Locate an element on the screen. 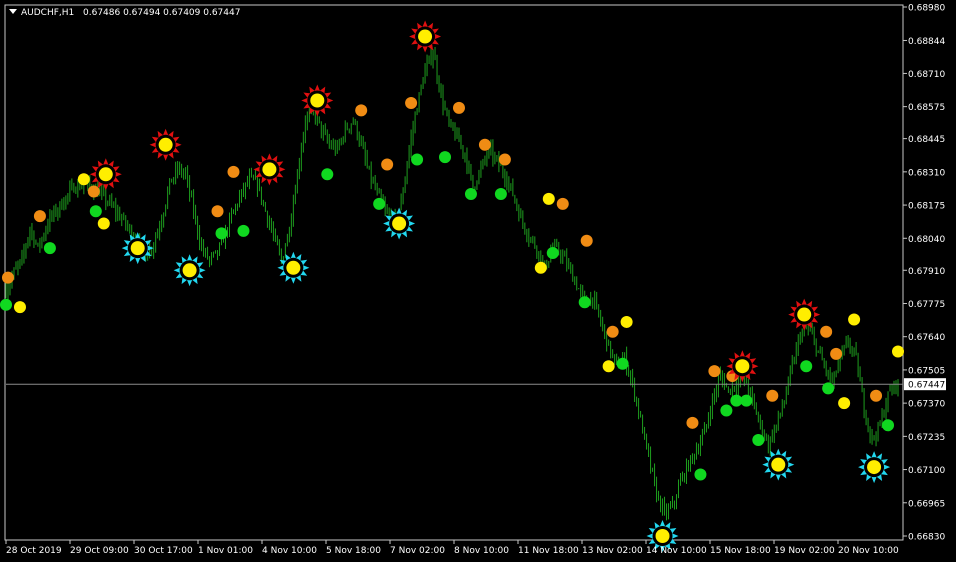 This screenshot has width=956, height=562. x-tick-label: 15 Nov 18:00 is located at coordinates (740, 551).